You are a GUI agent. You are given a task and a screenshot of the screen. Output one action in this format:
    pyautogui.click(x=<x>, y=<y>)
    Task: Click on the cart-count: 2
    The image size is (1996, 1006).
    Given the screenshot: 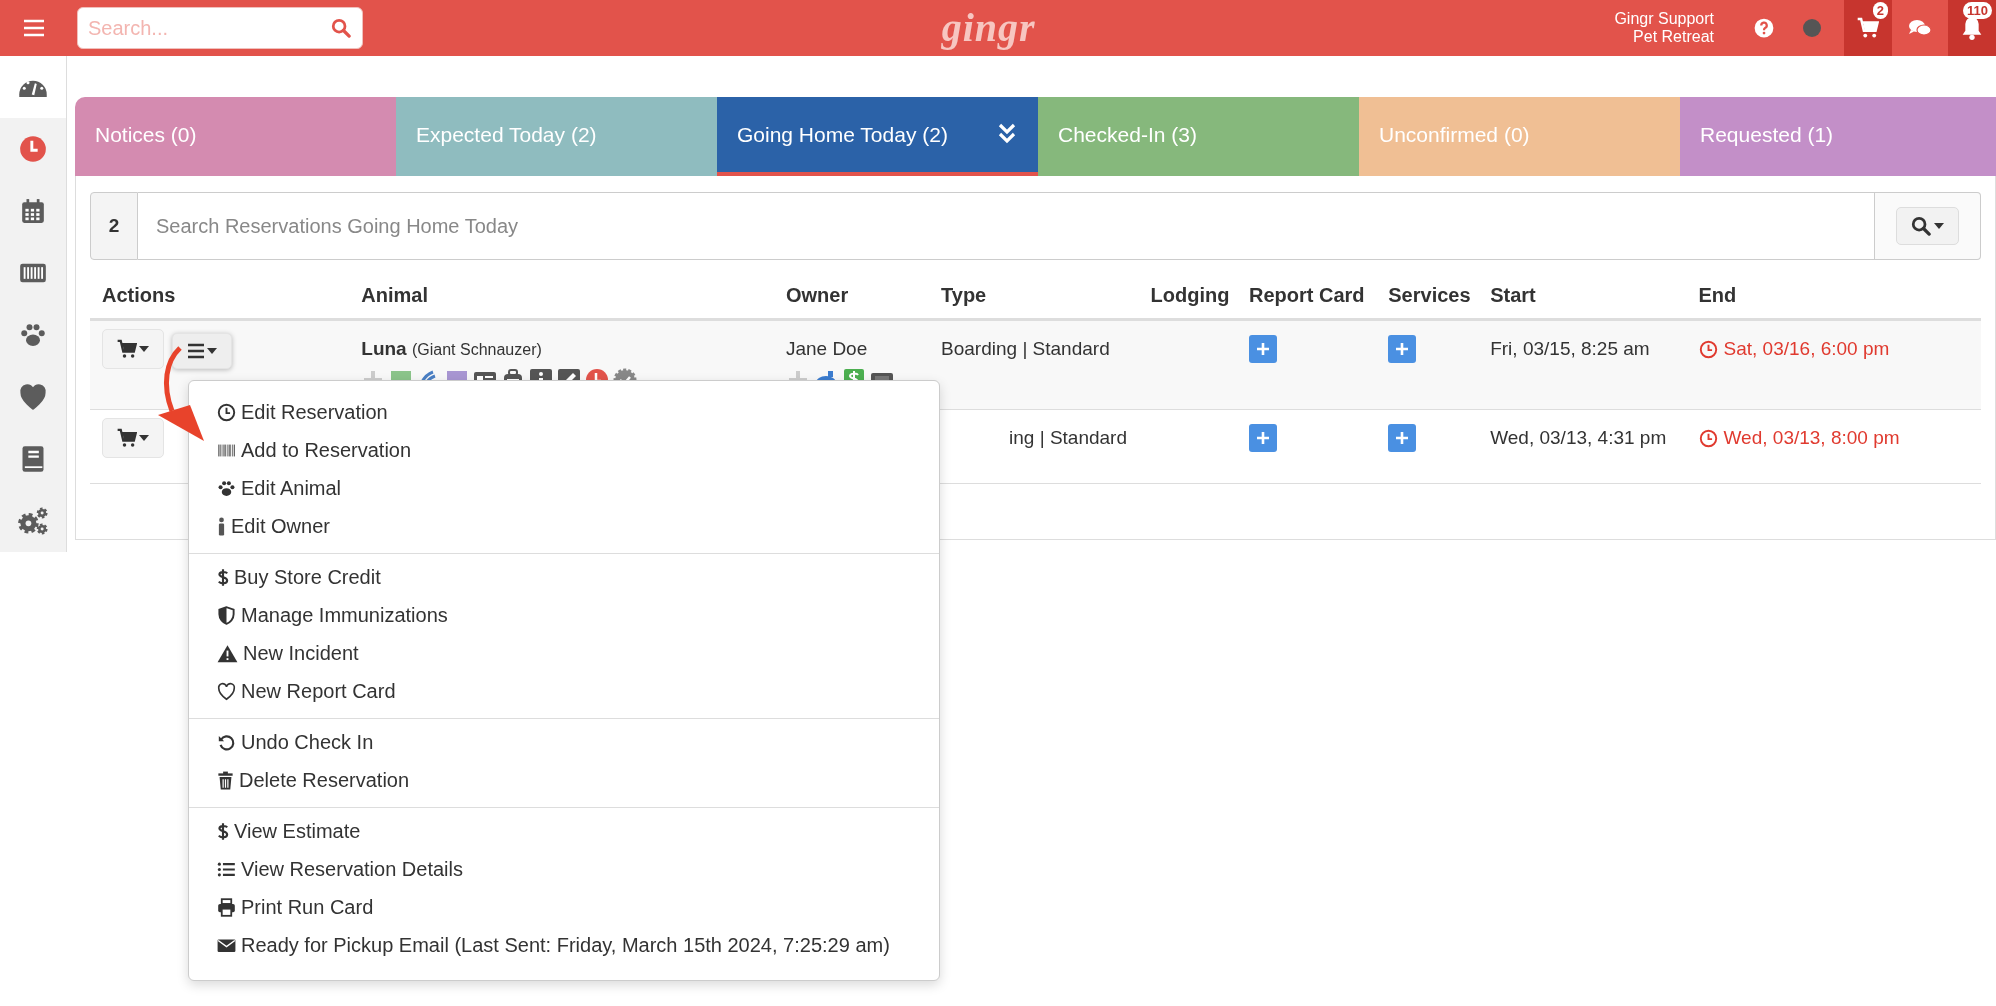 What is the action you would take?
    pyautogui.click(x=1880, y=10)
    